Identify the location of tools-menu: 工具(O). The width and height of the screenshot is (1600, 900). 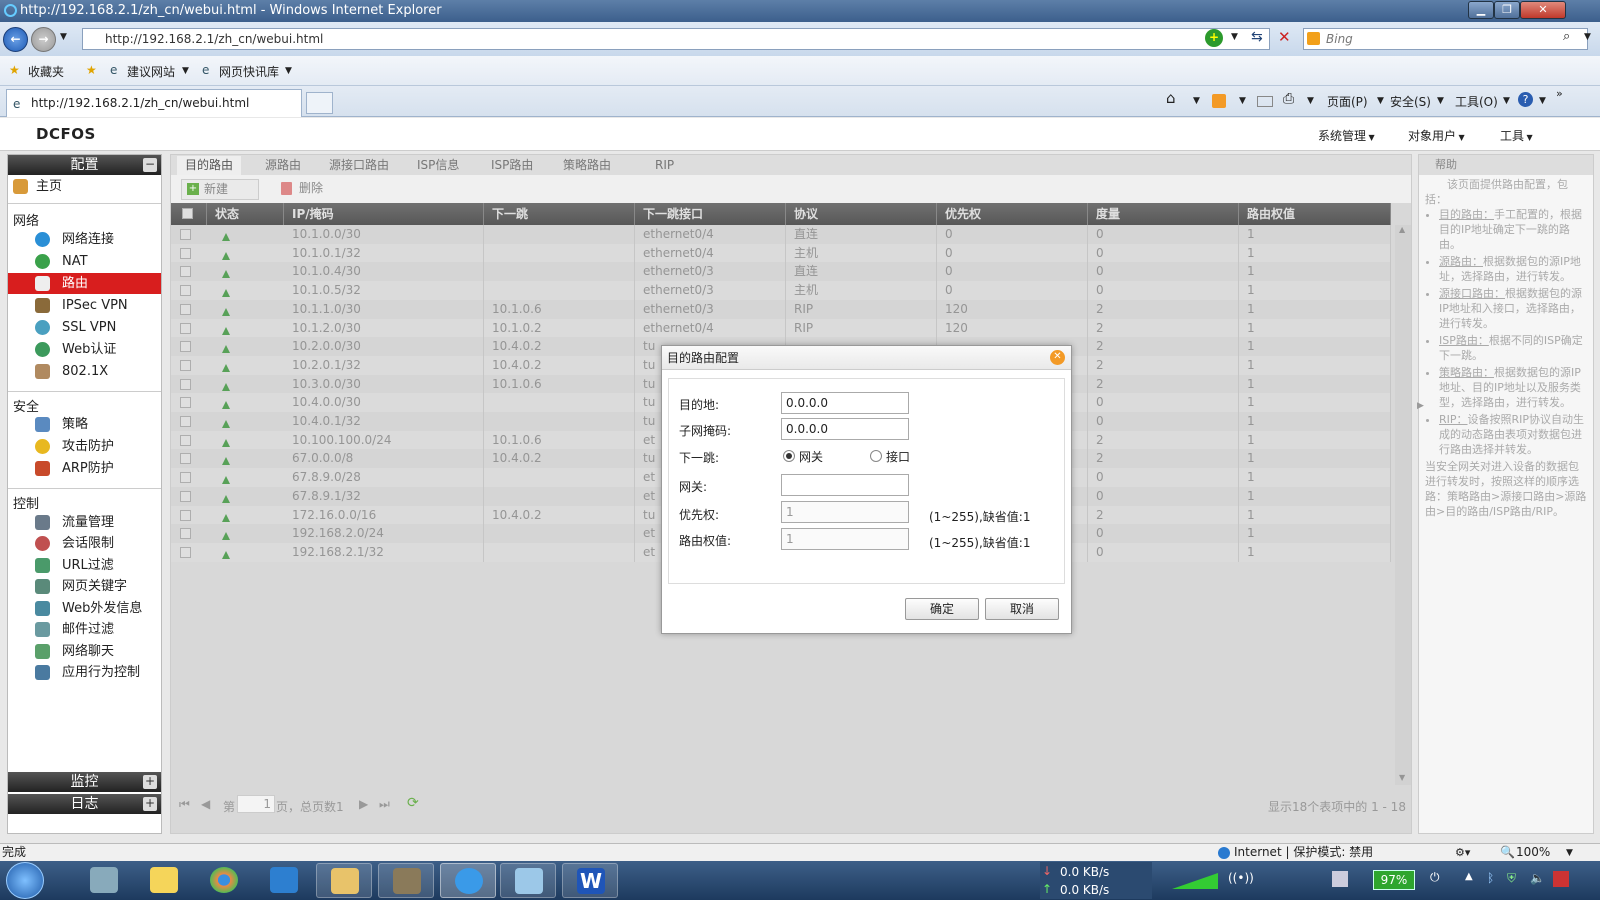
(1476, 101).